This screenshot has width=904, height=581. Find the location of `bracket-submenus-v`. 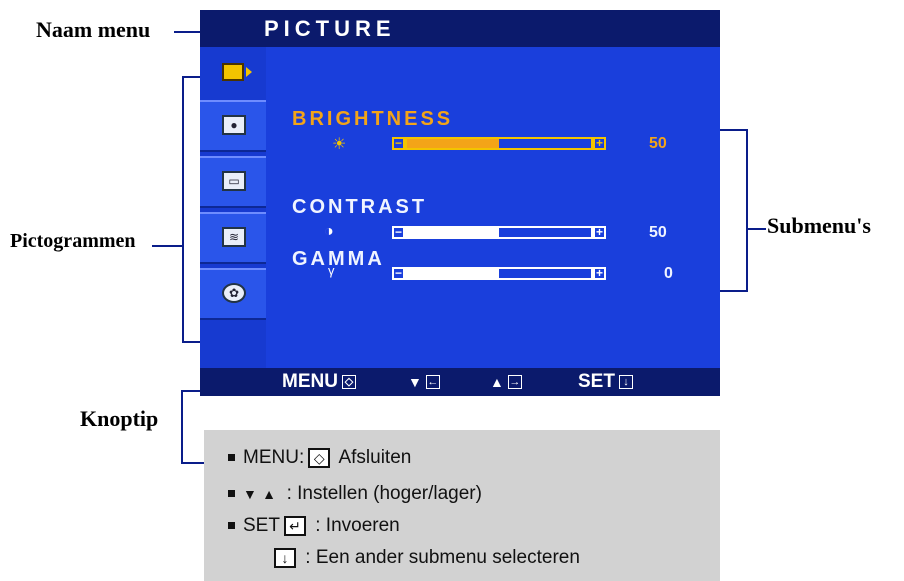

bracket-submenus-v is located at coordinates (747, 210).